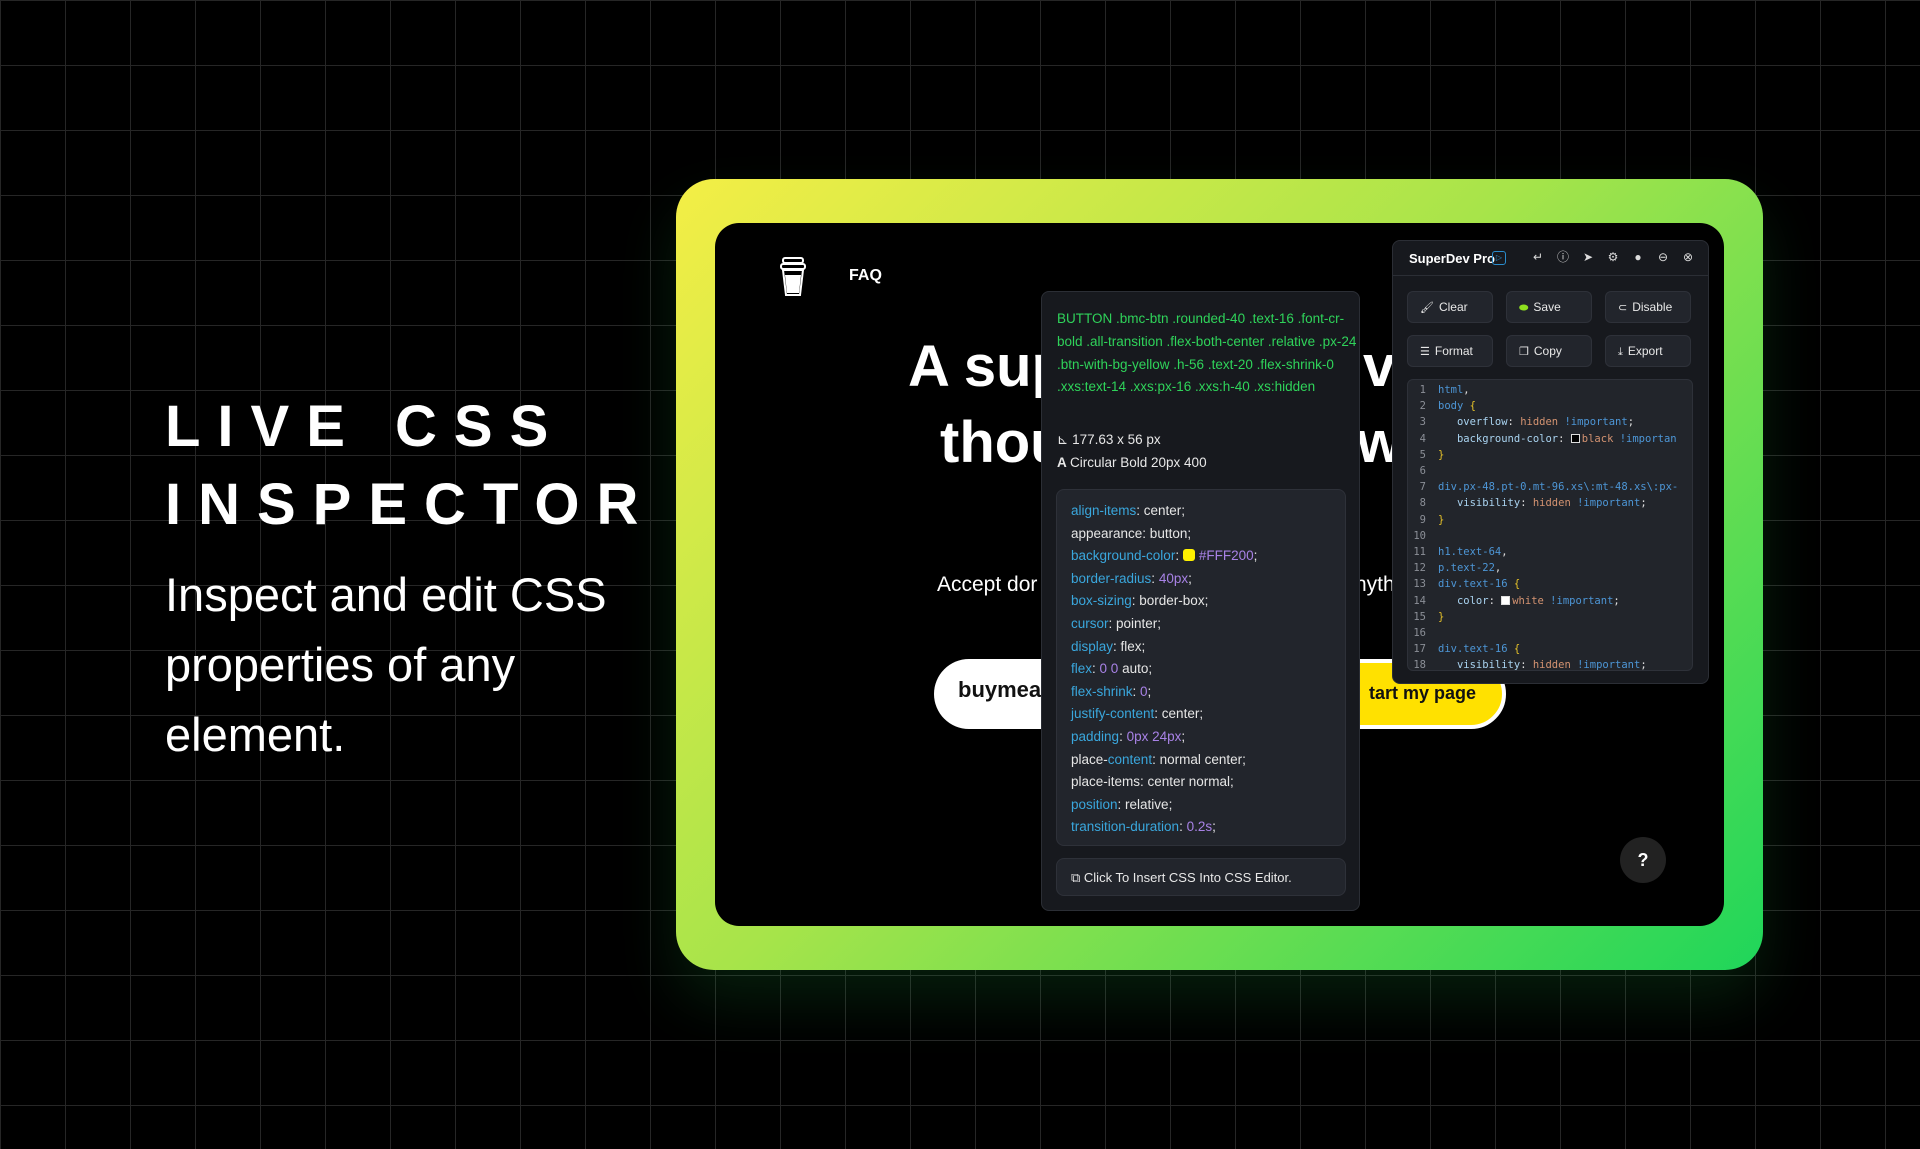 This screenshot has width=1920, height=1149. What do you see at coordinates (1623, 308) in the screenshot?
I see `toggle-off-icon: ⊂` at bounding box center [1623, 308].